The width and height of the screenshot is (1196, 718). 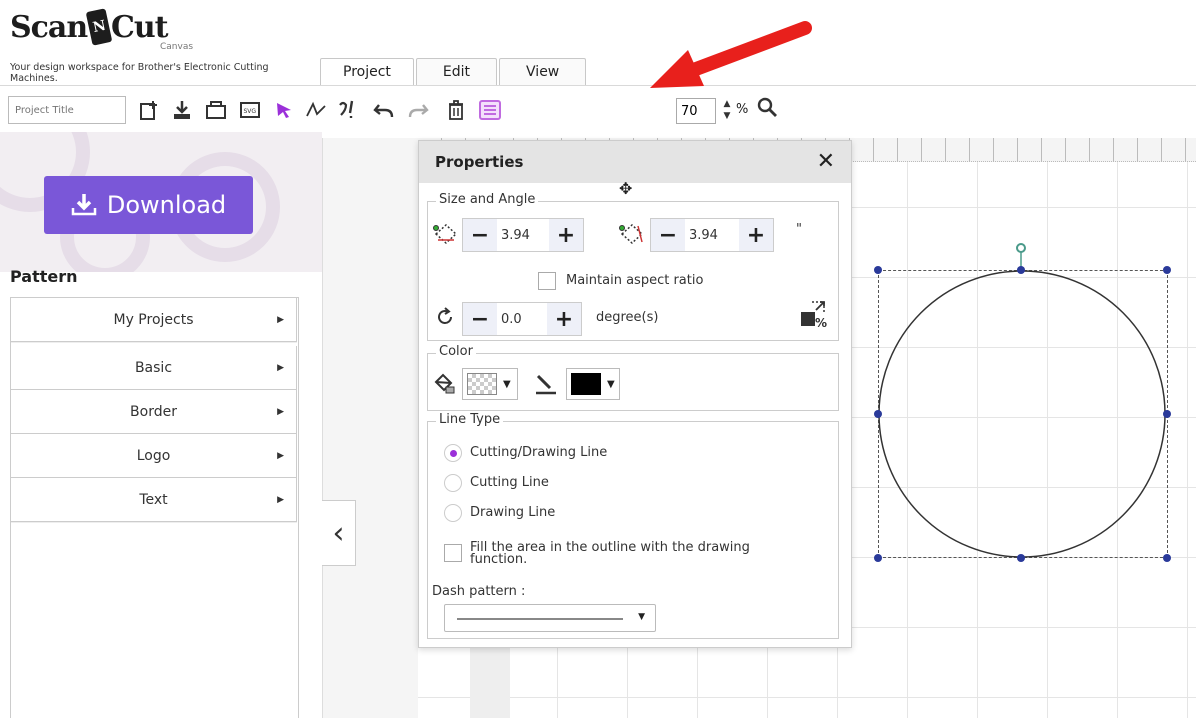 I want to click on rotate-icon, so click(x=445, y=319).